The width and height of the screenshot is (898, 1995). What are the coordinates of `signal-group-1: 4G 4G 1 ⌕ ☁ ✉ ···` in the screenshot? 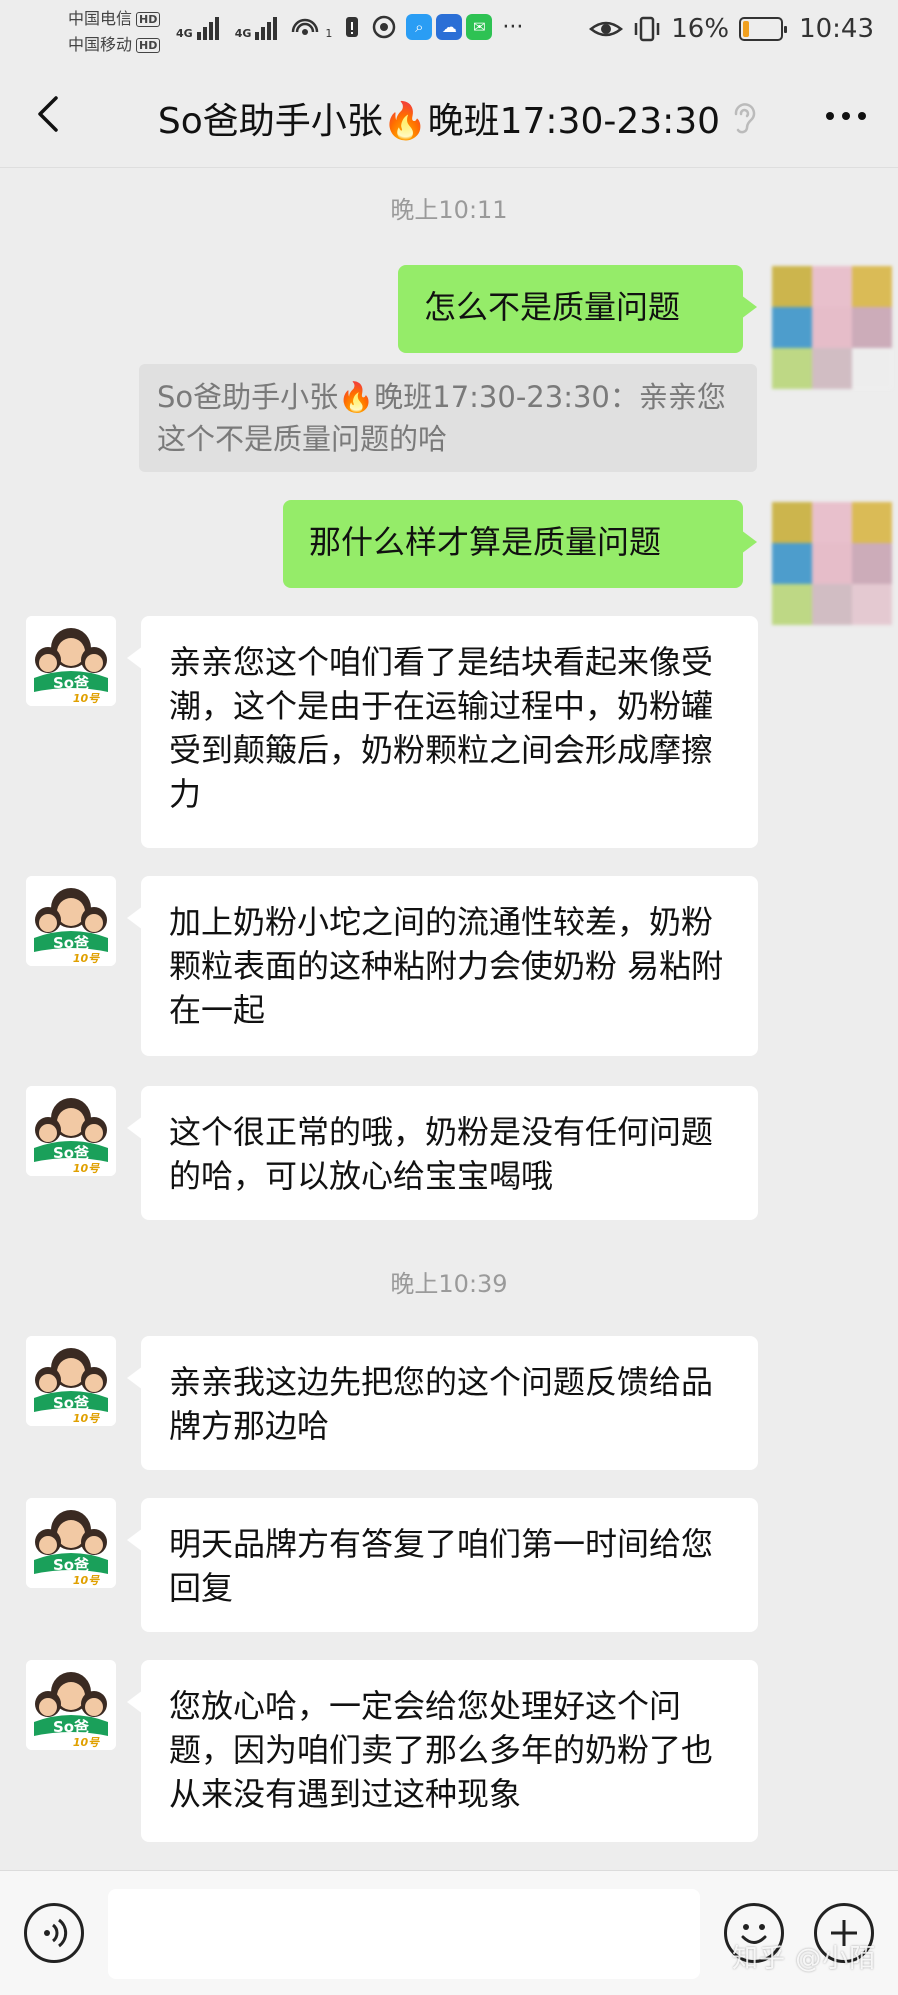 It's located at (349, 27).